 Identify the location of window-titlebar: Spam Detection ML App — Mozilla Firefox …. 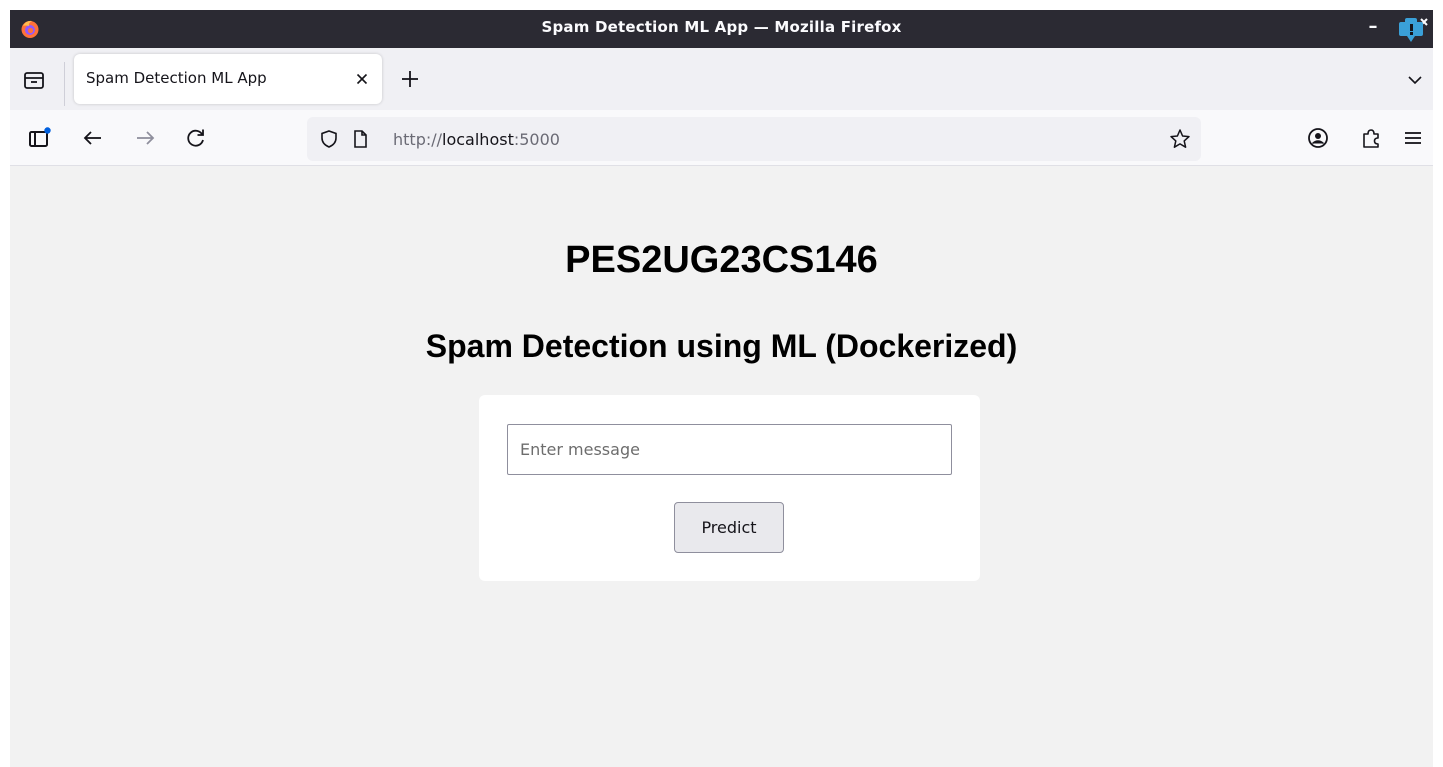
(721, 29).